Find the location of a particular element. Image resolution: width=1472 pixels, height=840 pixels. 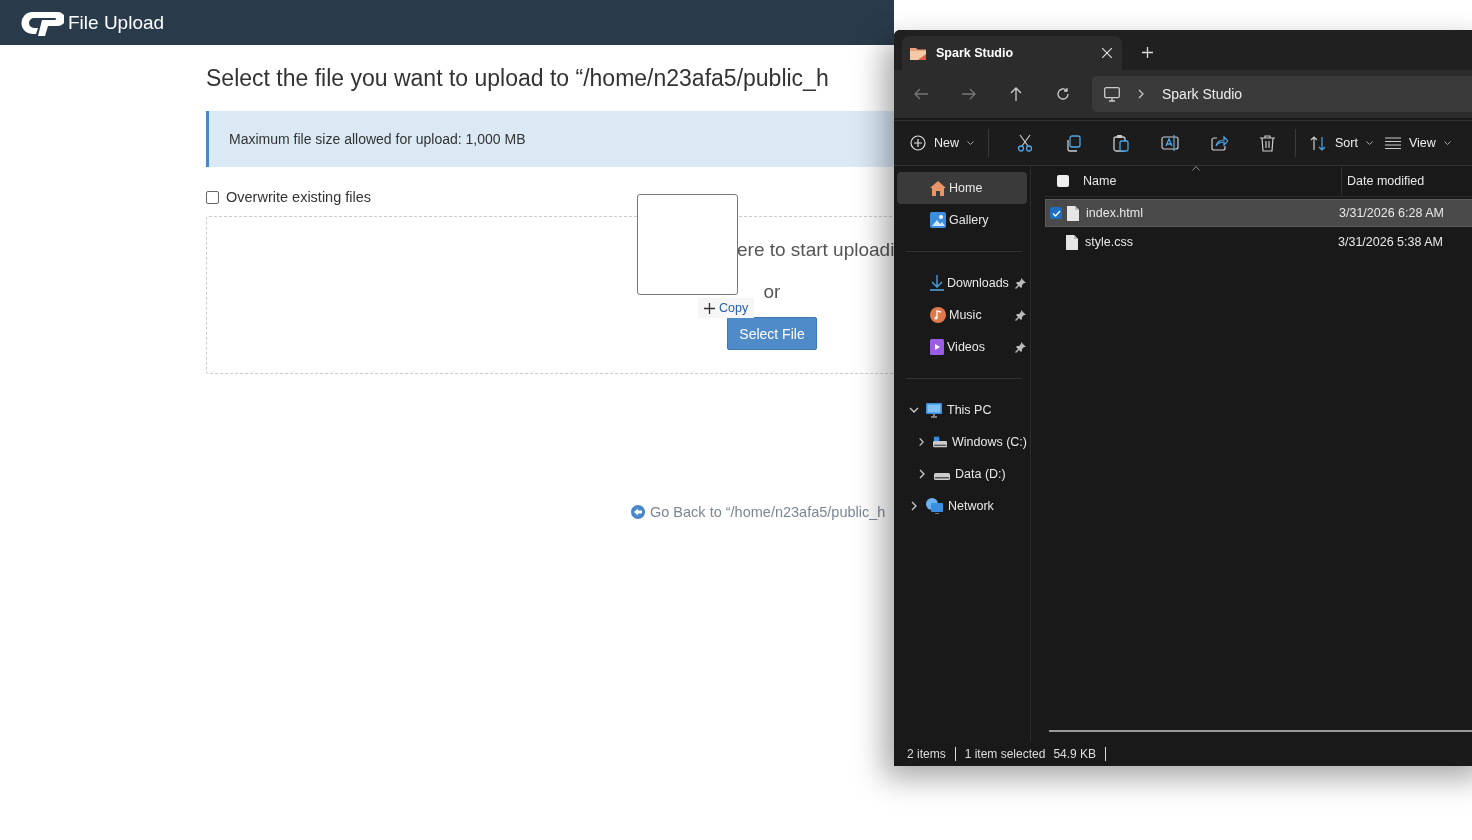

back-icon is located at coordinates (921, 94).